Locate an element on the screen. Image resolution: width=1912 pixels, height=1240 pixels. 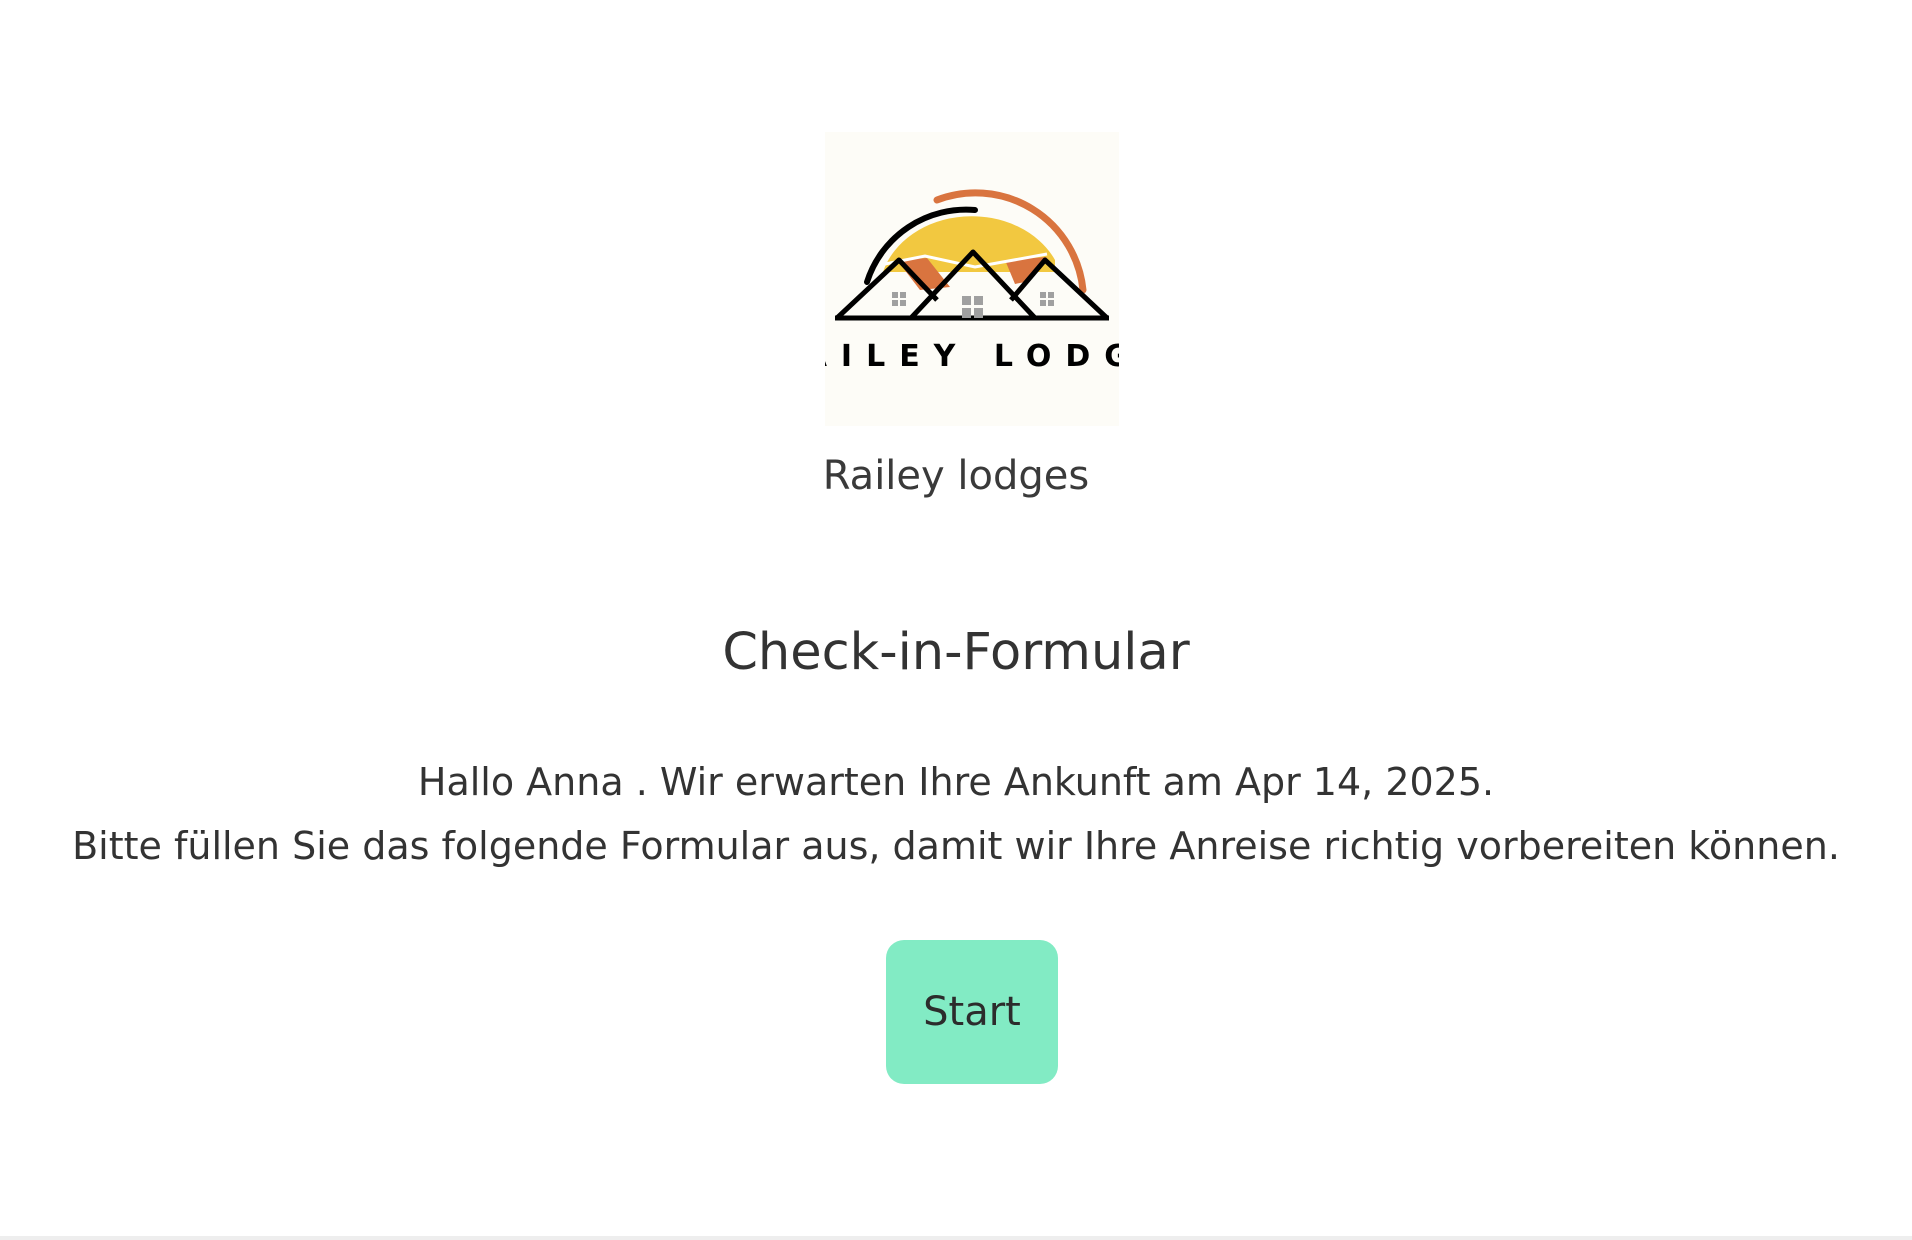
property-name: Railey lodges is located at coordinates (956, 476).